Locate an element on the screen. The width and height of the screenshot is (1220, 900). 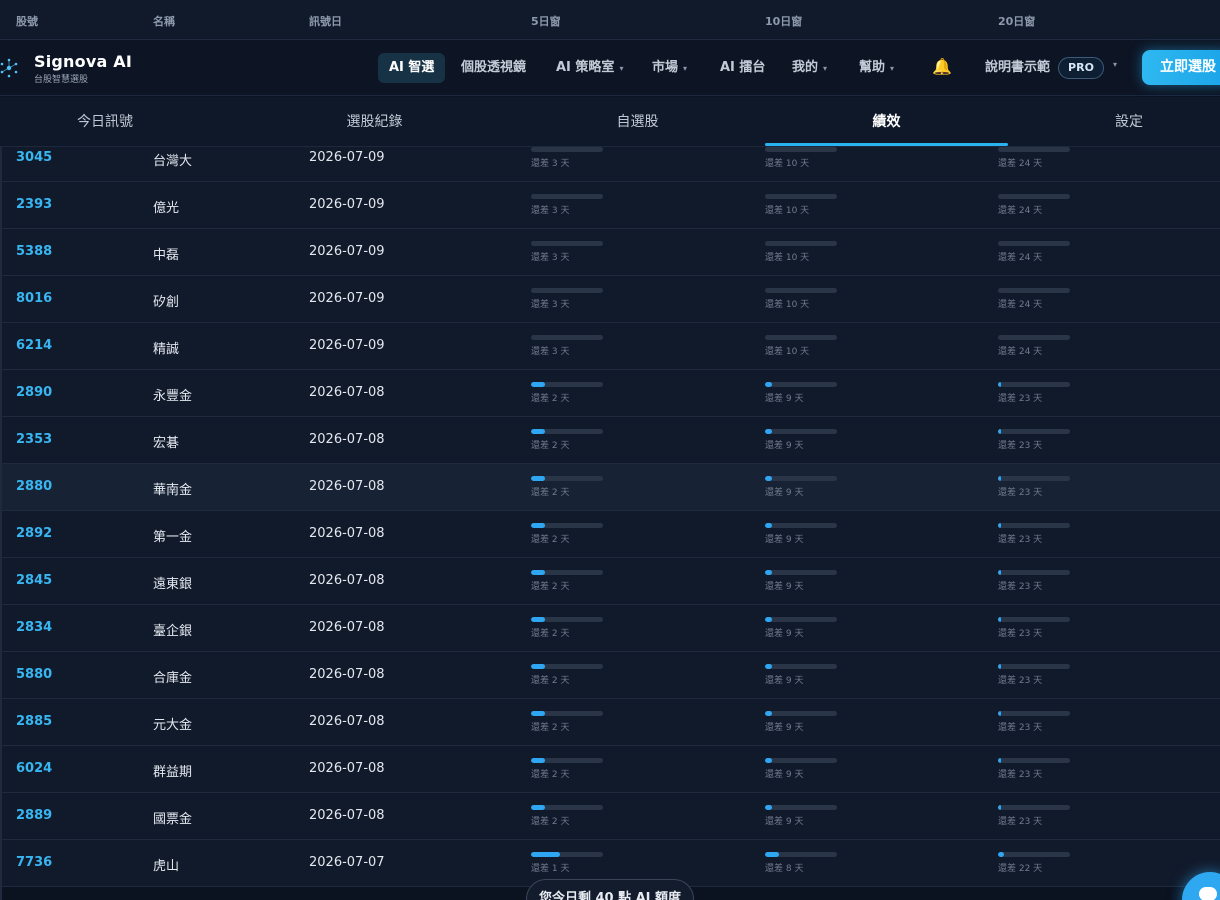
table-row: 2845 遠東銀 2026-07-08 還差 2 天 還差 9 天 還差 23 天 is located at coordinates (610, 581).